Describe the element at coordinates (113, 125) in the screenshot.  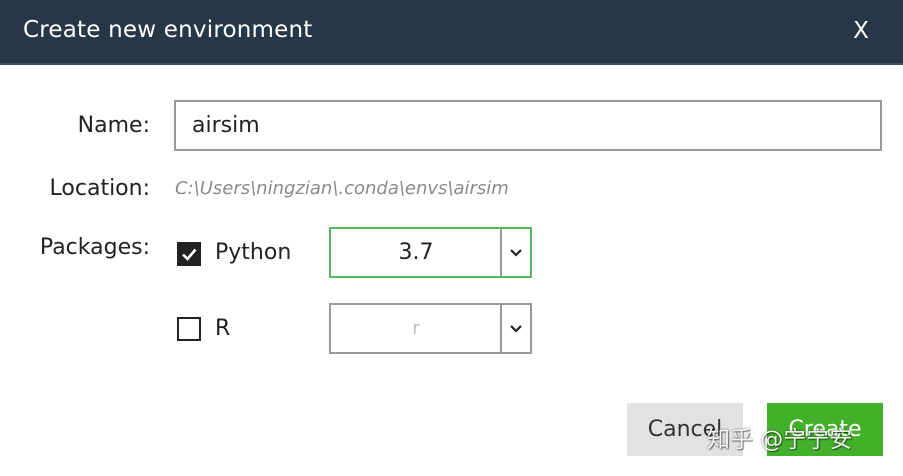
I see `name-label: Name:` at that location.